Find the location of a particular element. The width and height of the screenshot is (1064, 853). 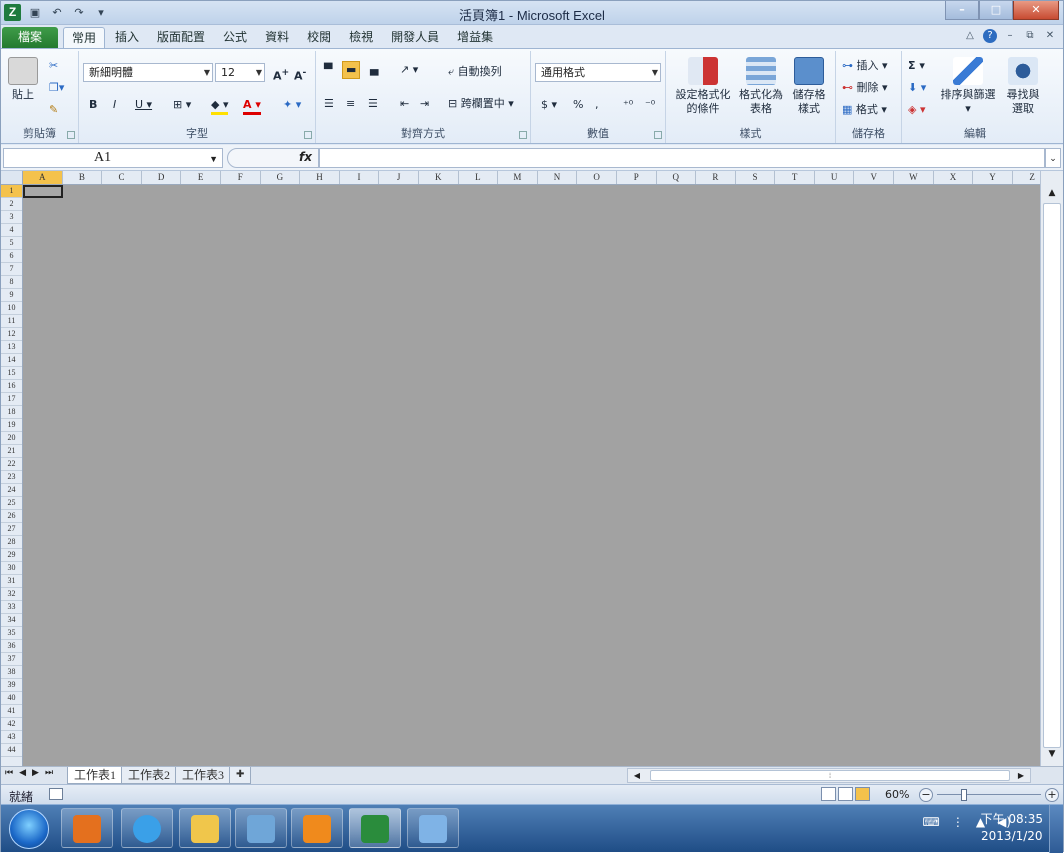

column-header-K: K is located at coordinates (439, 177).